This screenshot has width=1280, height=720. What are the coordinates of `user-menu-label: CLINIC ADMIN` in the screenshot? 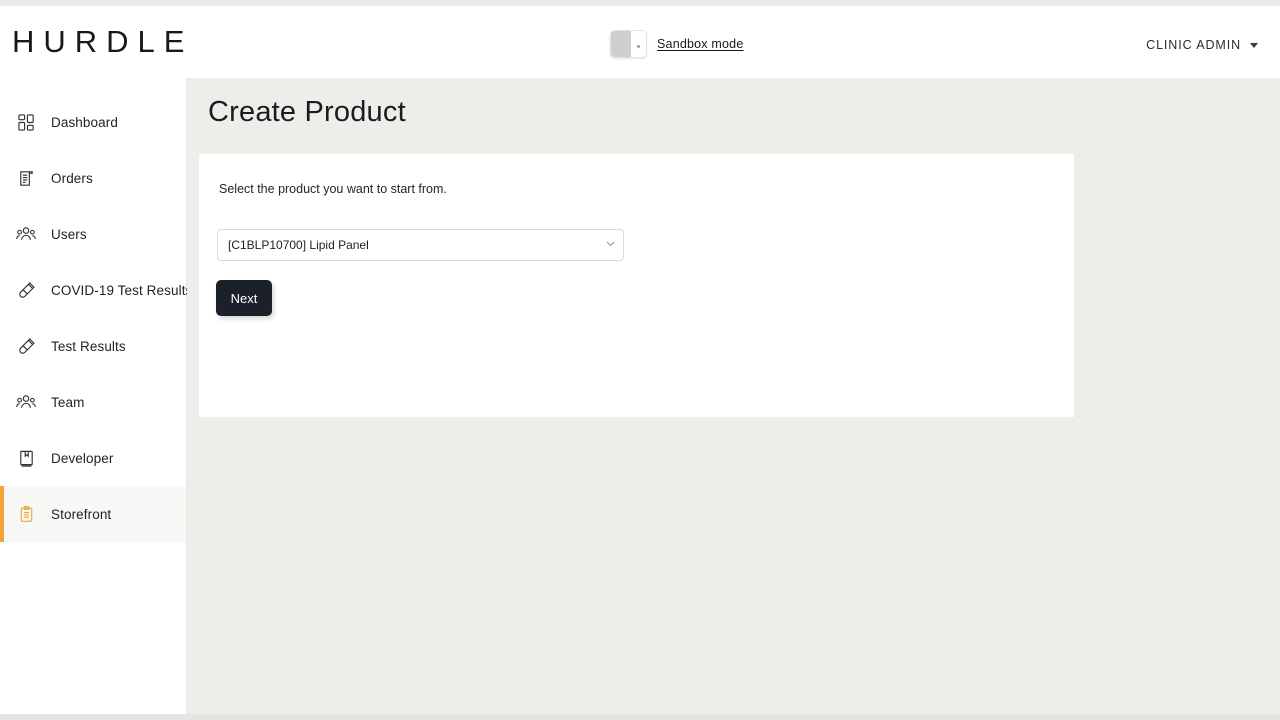 It's located at (1193, 45).